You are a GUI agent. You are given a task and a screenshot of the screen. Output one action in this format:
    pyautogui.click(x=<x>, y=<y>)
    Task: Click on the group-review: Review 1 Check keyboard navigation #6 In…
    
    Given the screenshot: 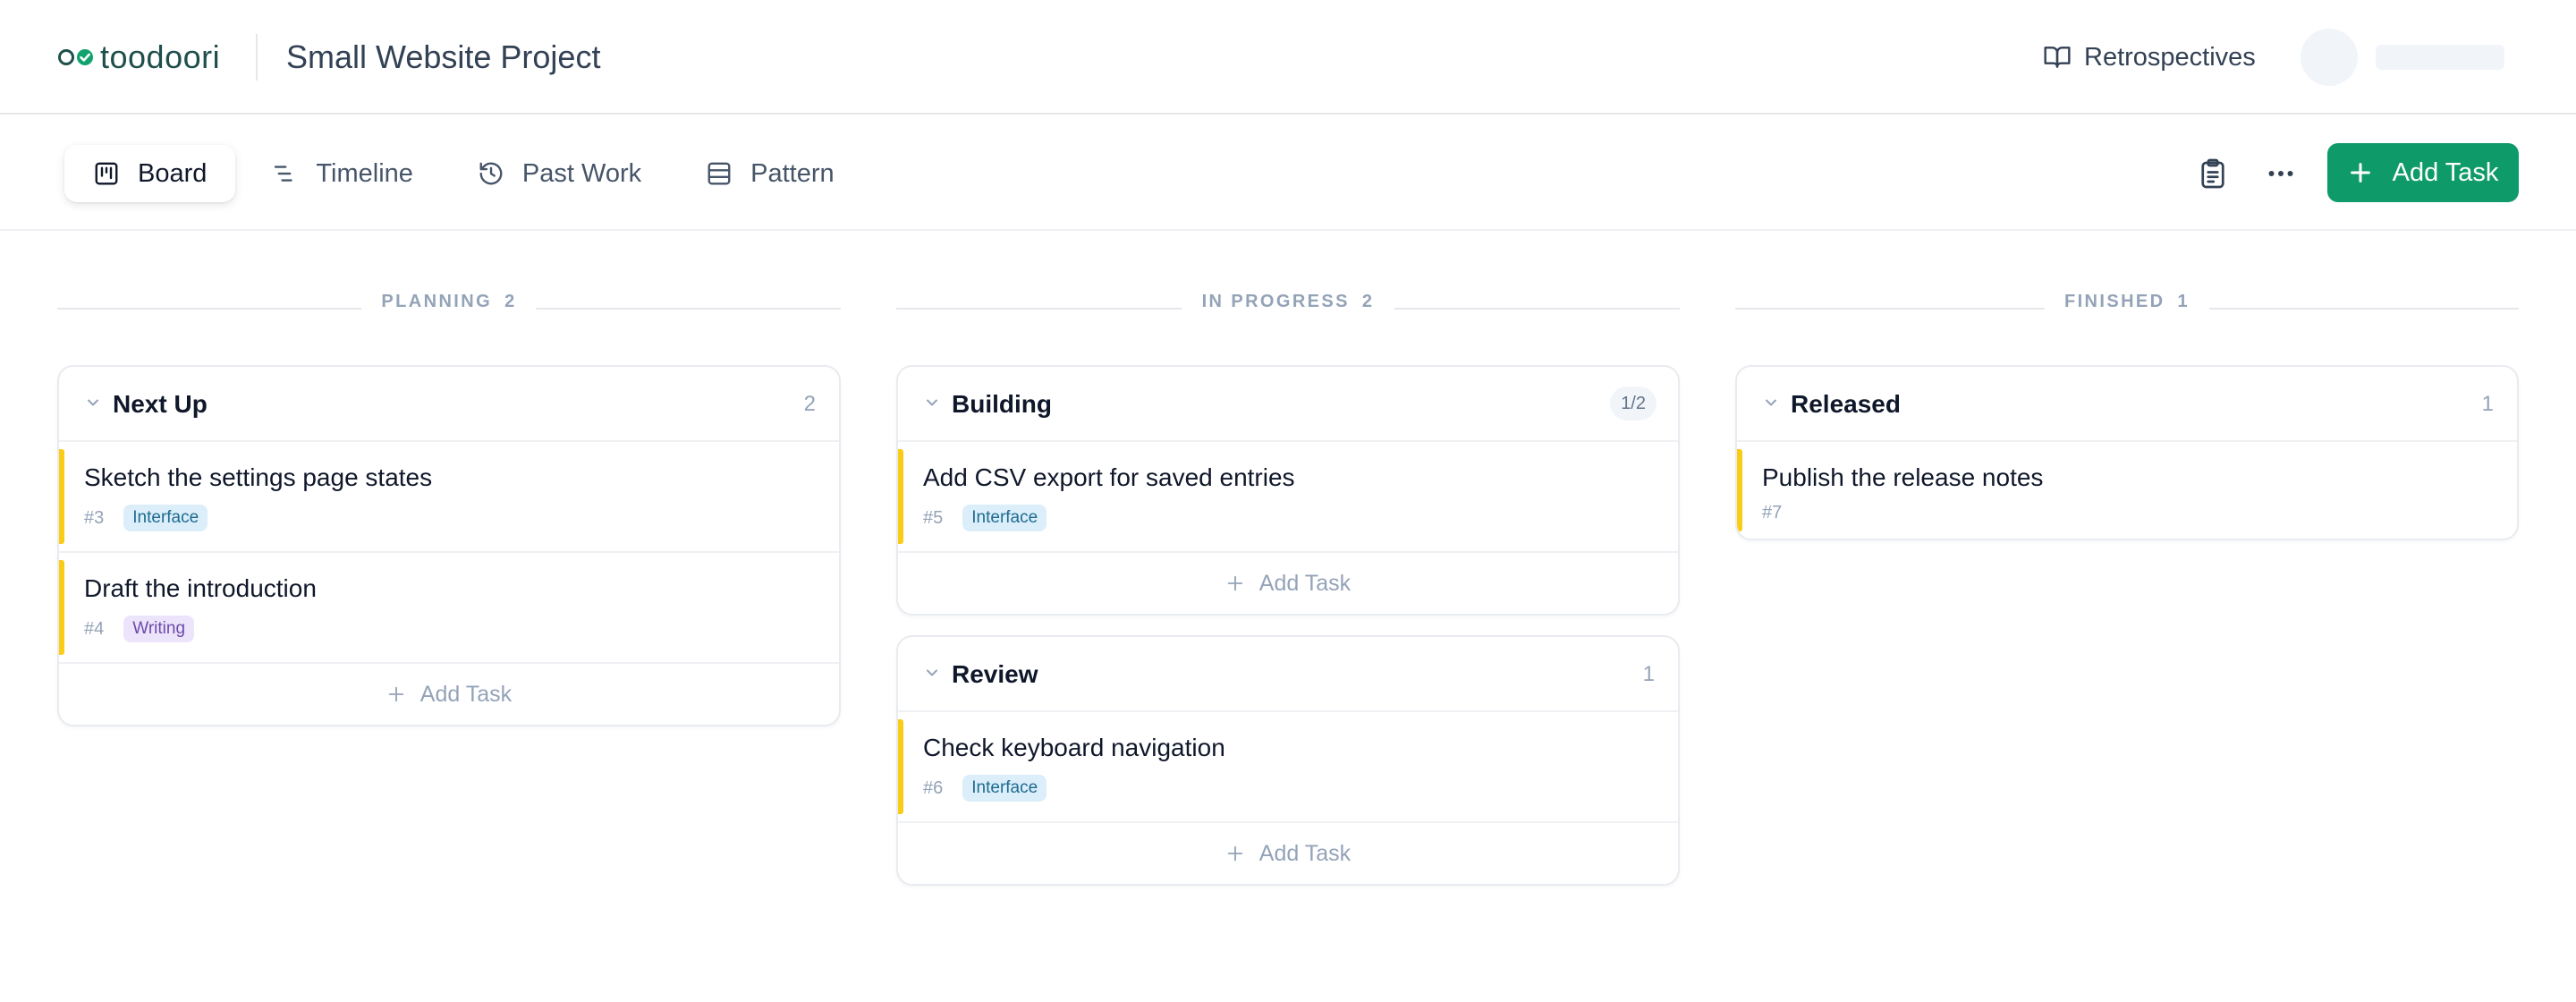 What is the action you would take?
    pyautogui.click(x=1288, y=760)
    